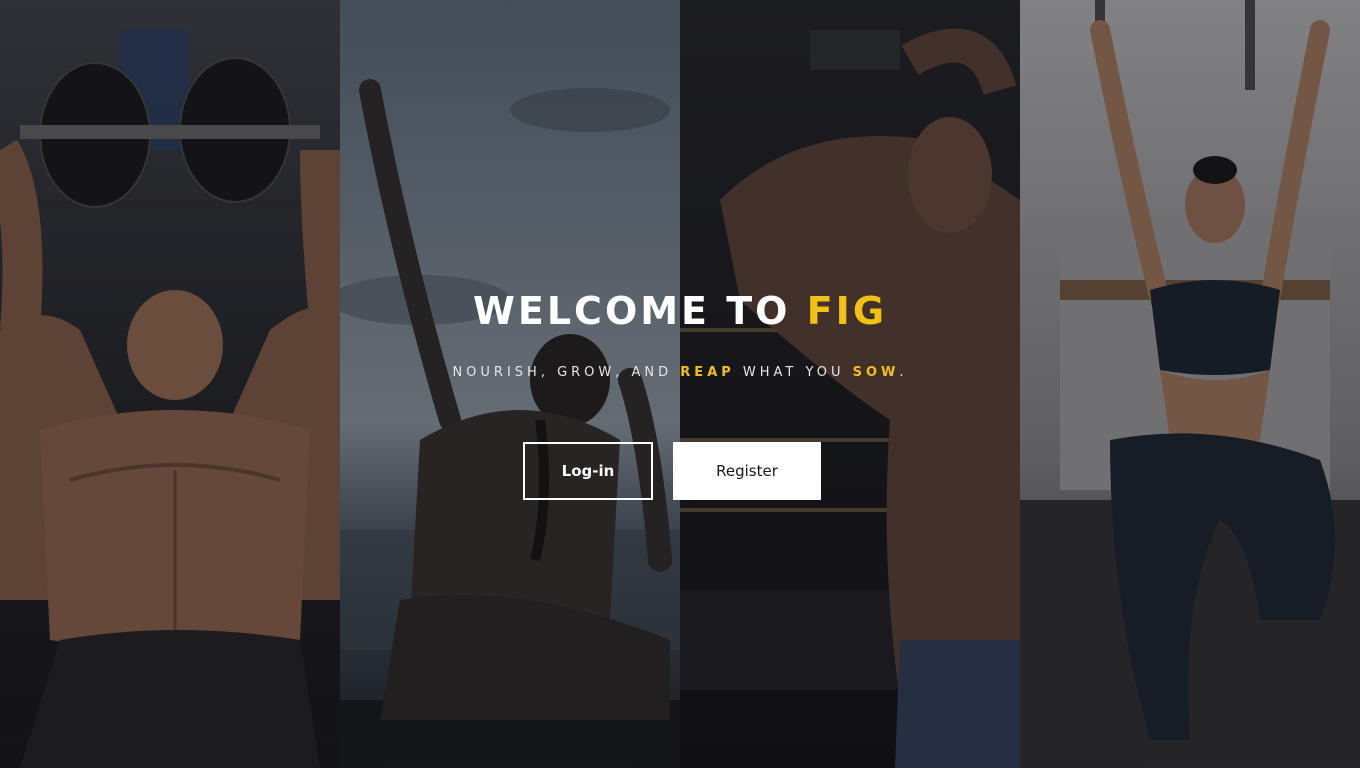 This screenshot has height=768, width=1360. Describe the element at coordinates (631, 311) in the screenshot. I see `welcome-title-prefix: WELCOME TO` at that location.